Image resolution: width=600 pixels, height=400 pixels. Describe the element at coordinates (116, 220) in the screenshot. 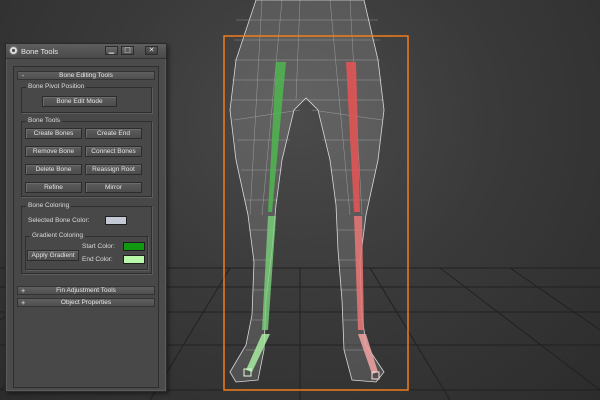

I see `selected-bone-color-swatch` at that location.